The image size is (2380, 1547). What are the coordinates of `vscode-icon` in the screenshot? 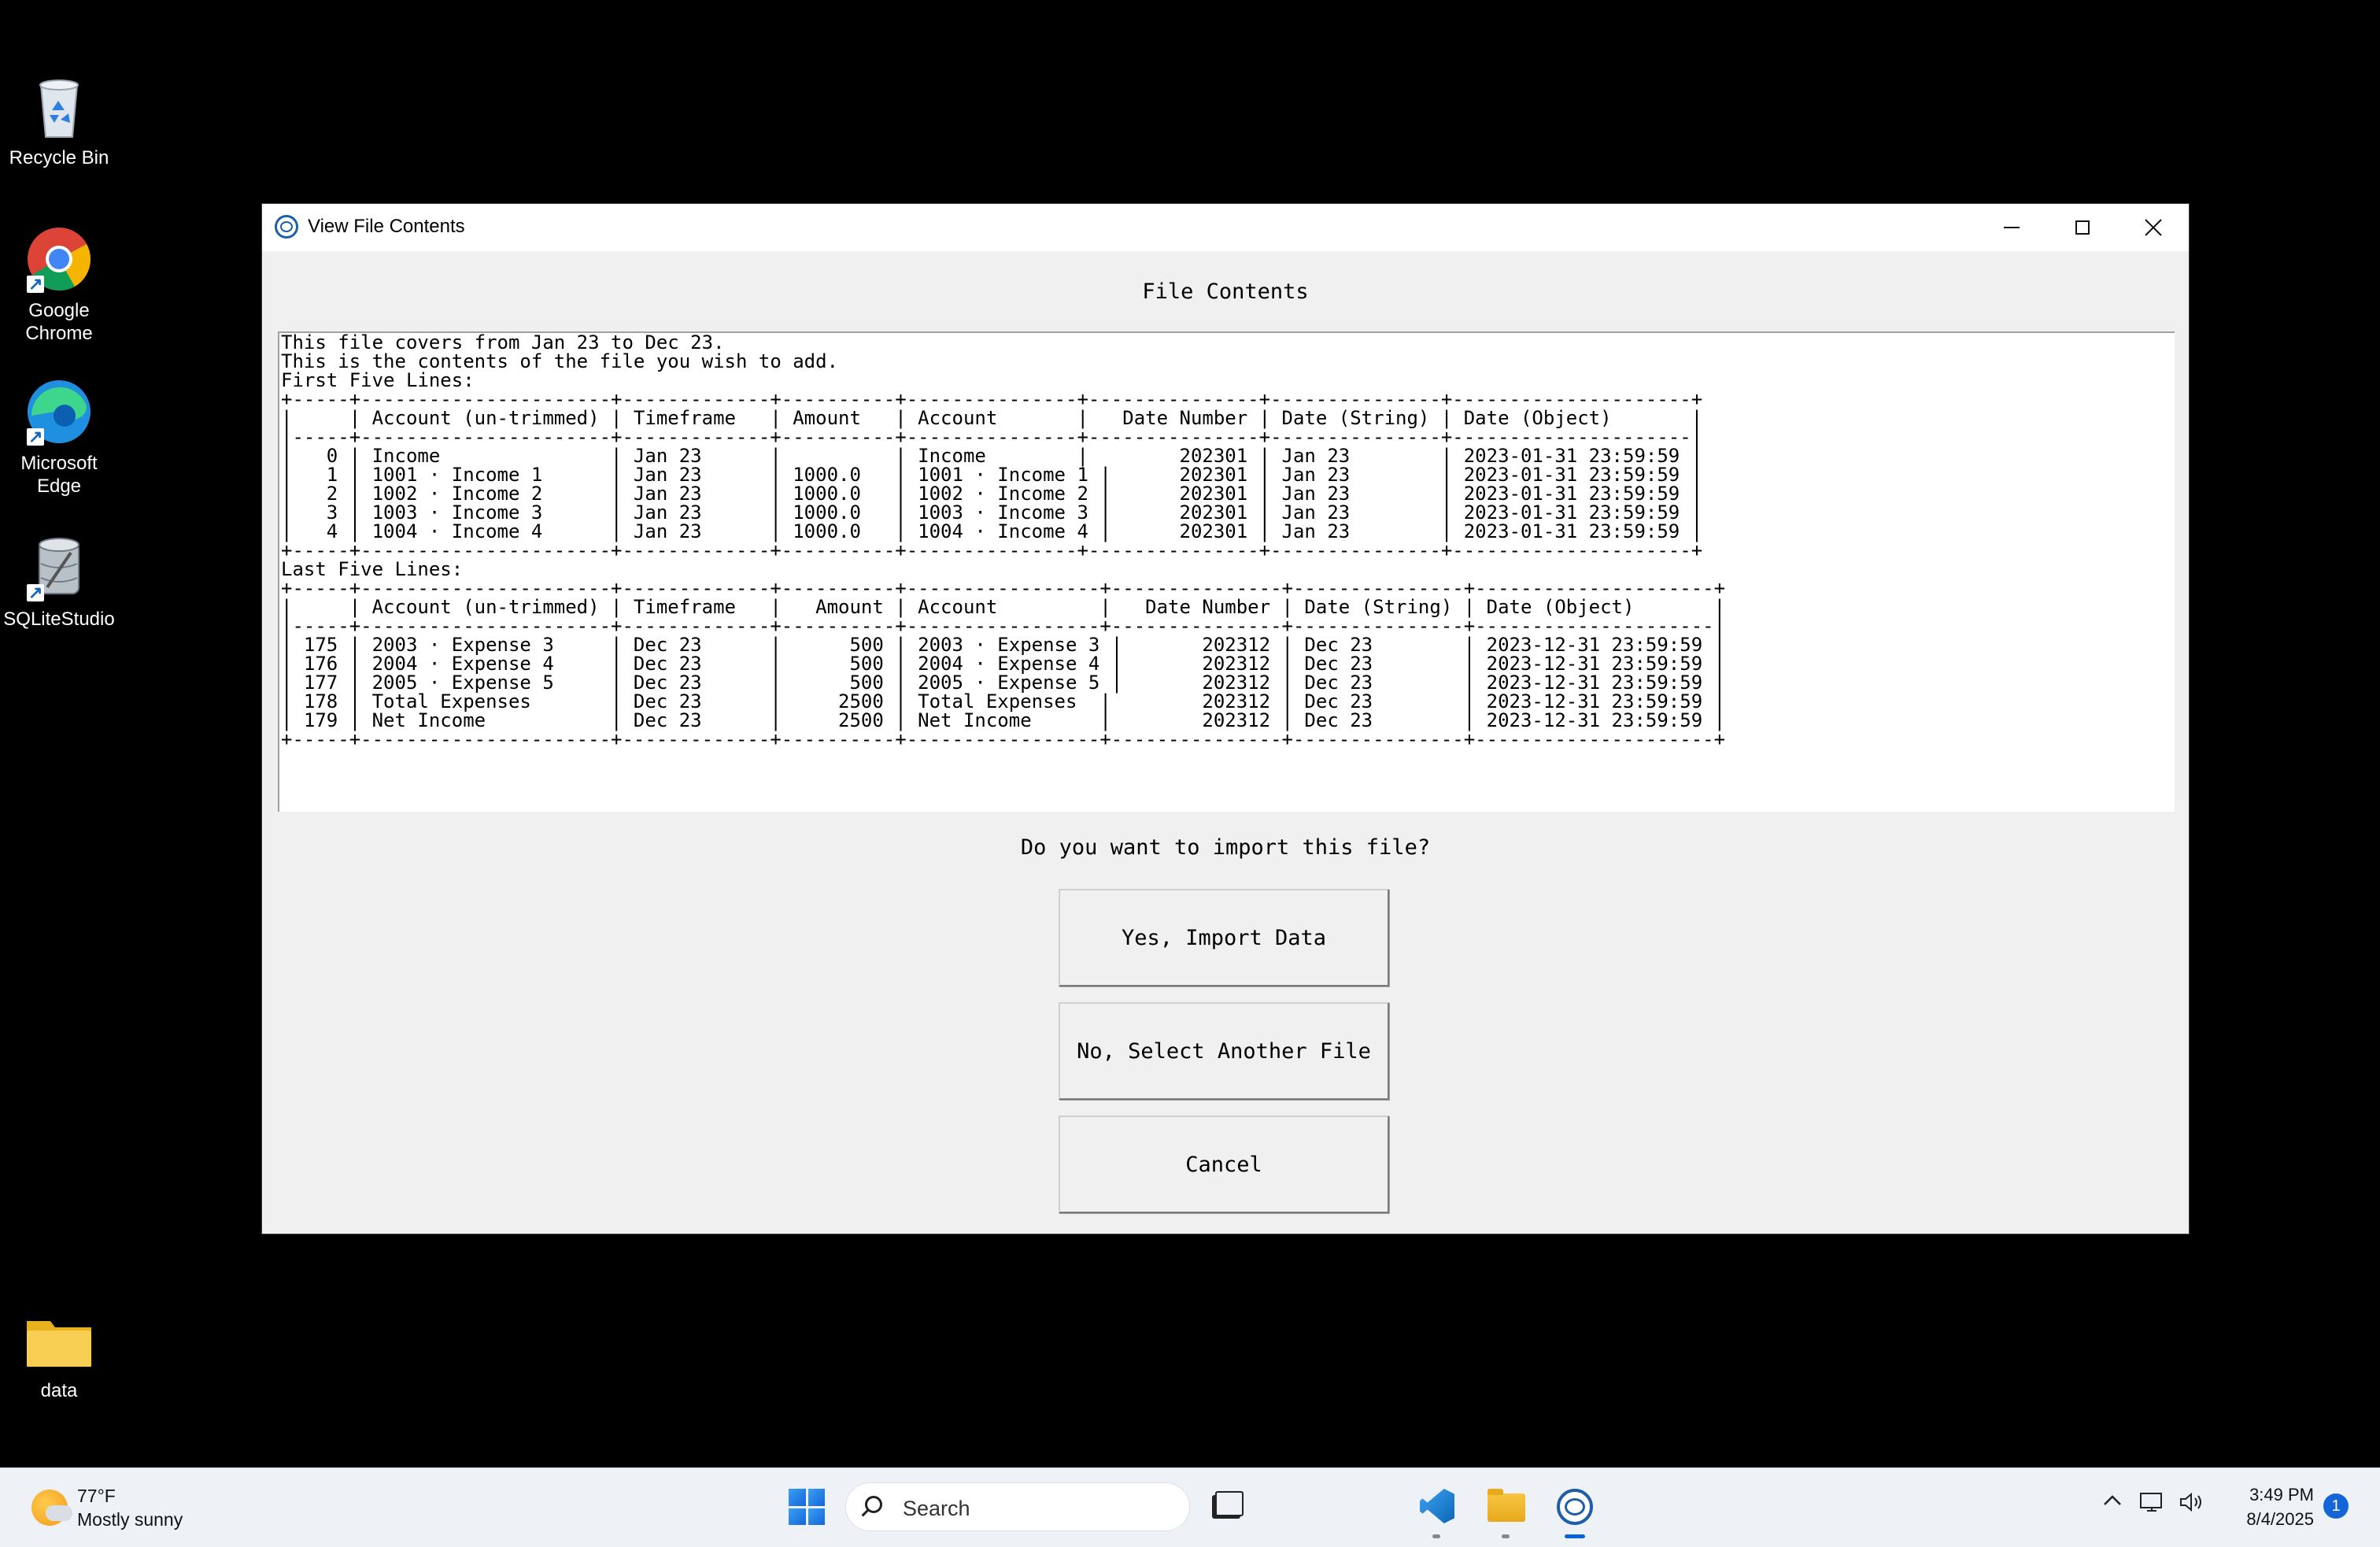 It's located at (1437, 1506).